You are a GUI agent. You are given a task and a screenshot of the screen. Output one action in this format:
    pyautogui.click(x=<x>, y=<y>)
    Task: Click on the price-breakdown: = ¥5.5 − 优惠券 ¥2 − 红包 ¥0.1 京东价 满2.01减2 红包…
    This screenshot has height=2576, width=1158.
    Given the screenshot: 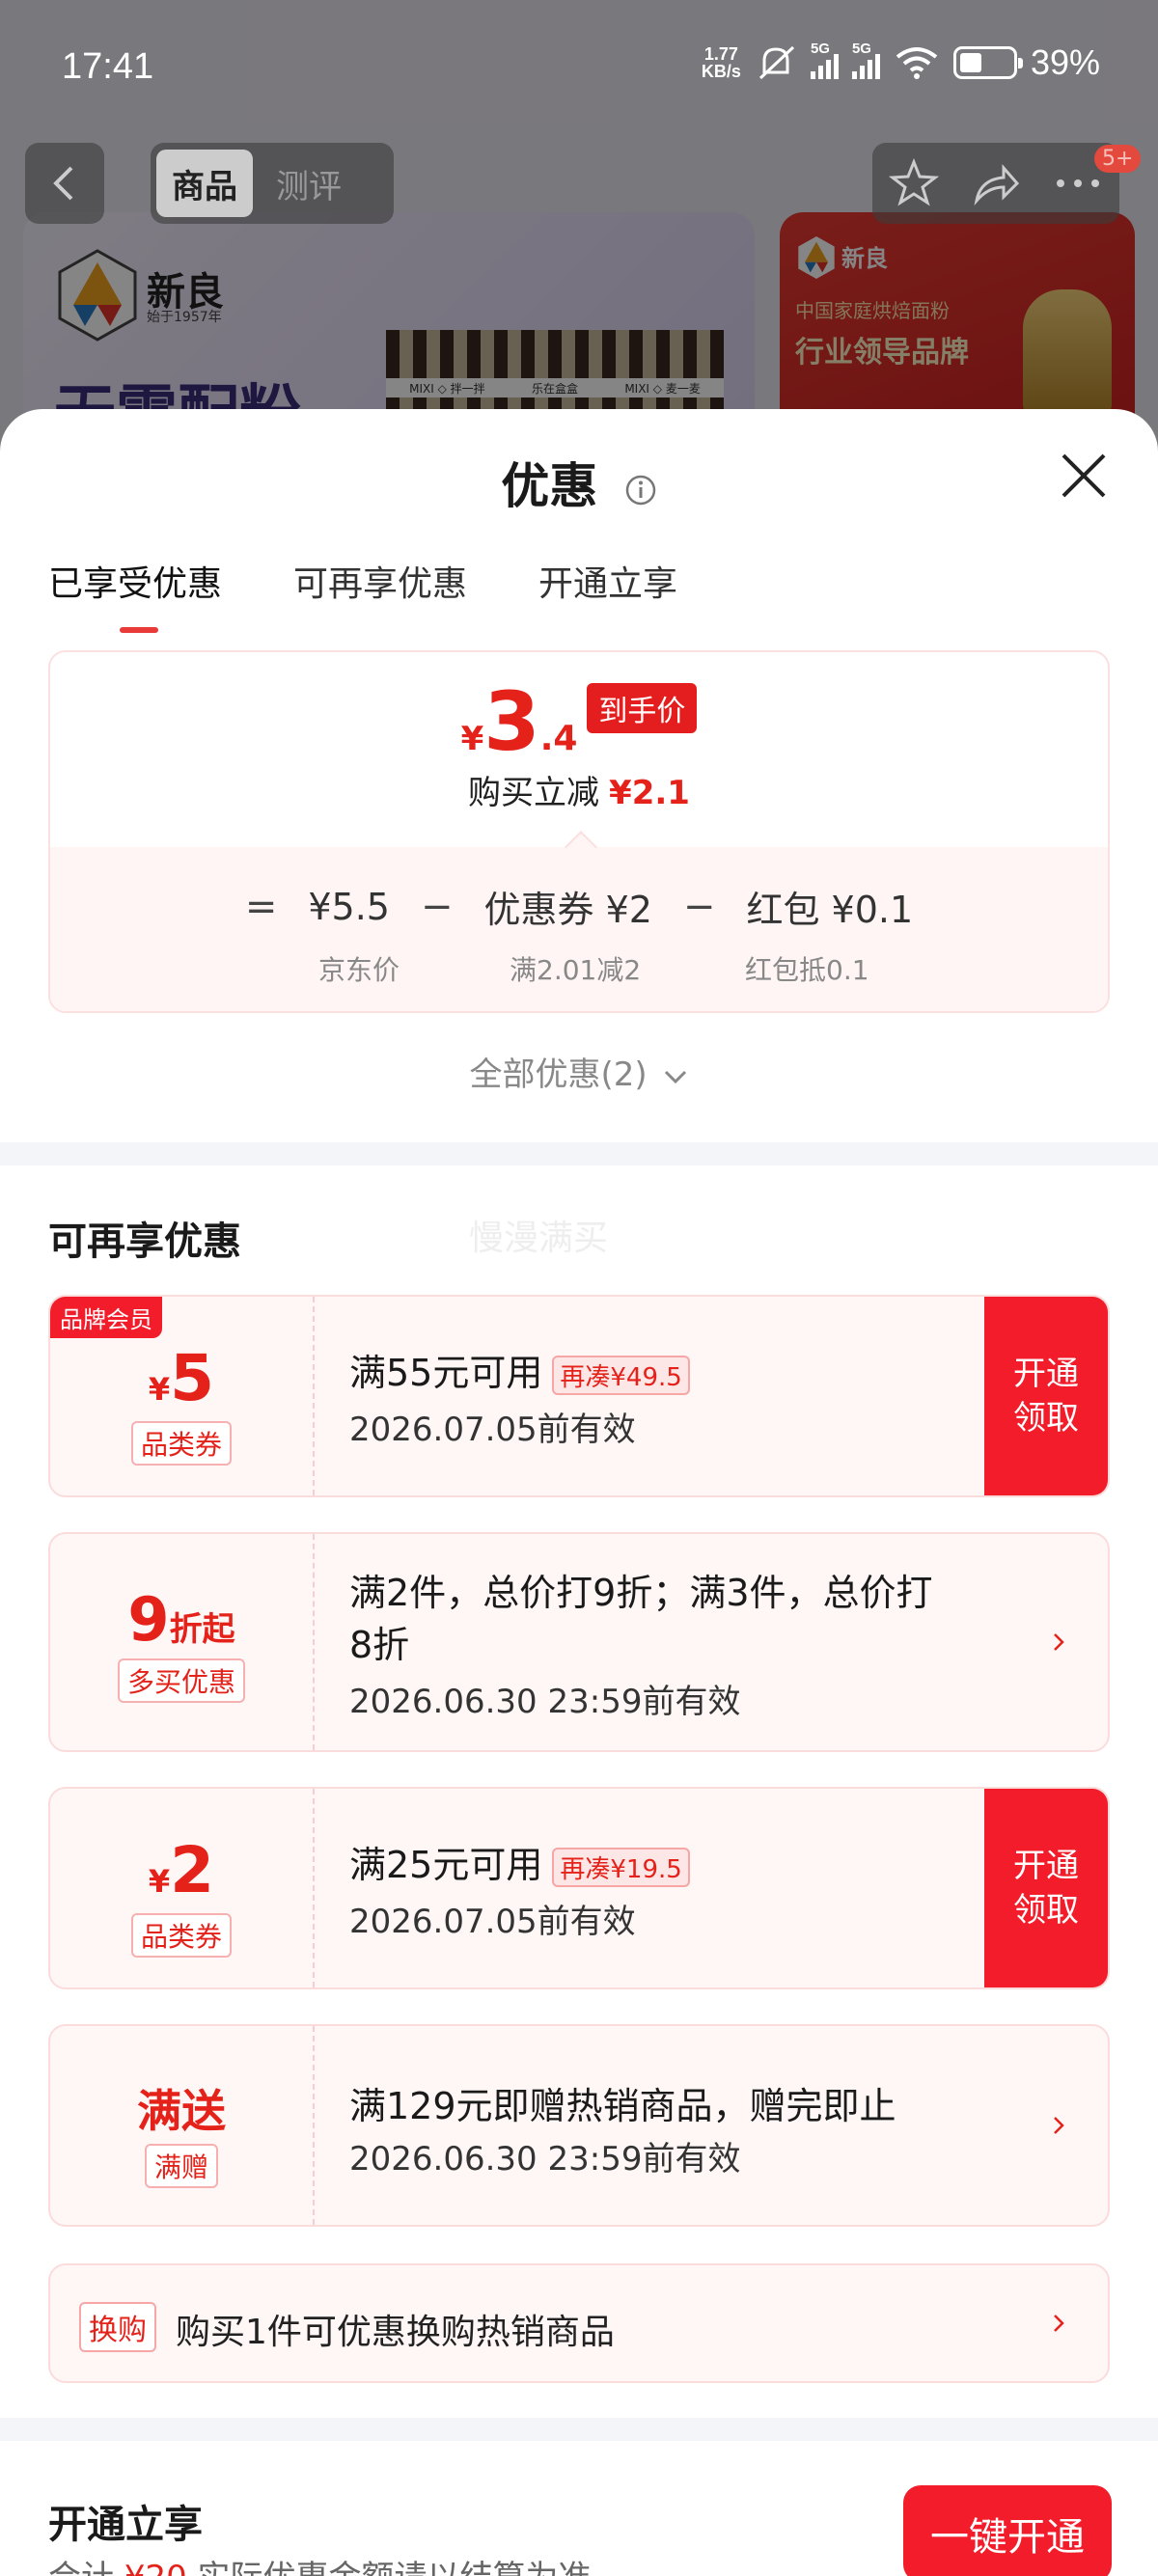 What is the action you would take?
    pyautogui.click(x=579, y=929)
    